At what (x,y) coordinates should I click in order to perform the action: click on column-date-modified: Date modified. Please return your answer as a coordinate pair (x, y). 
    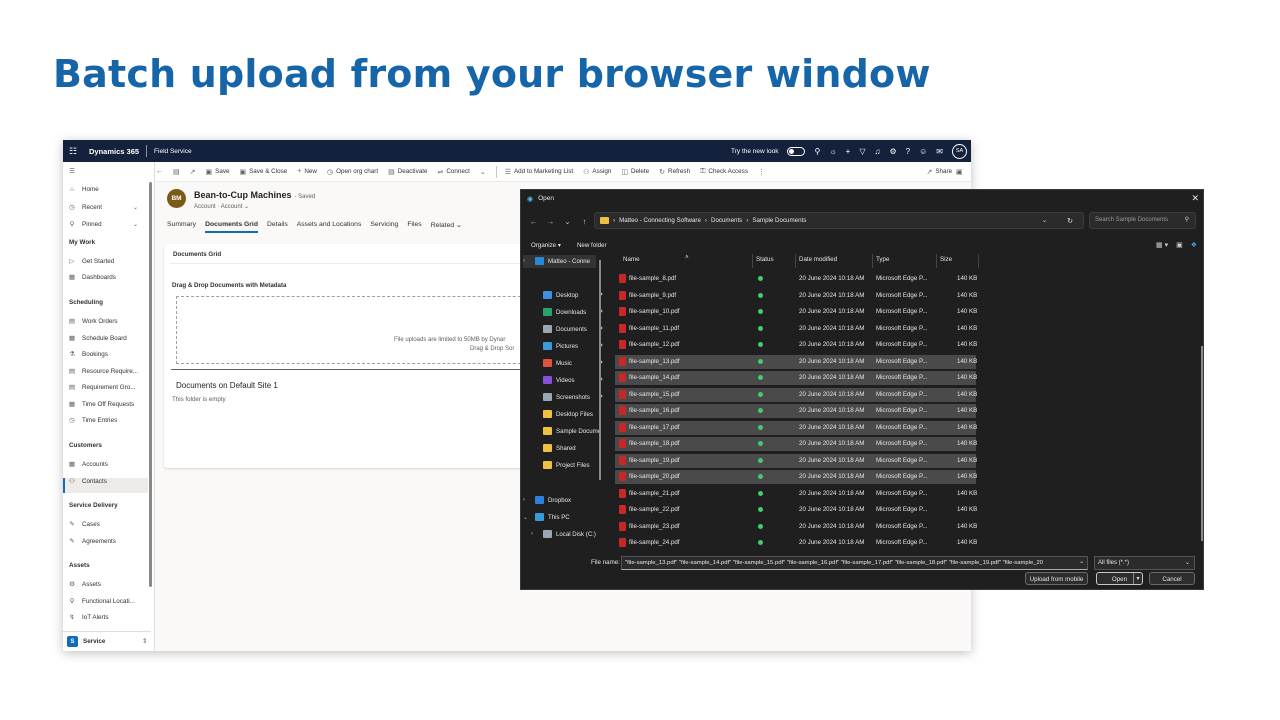
    Looking at the image, I should click on (818, 259).